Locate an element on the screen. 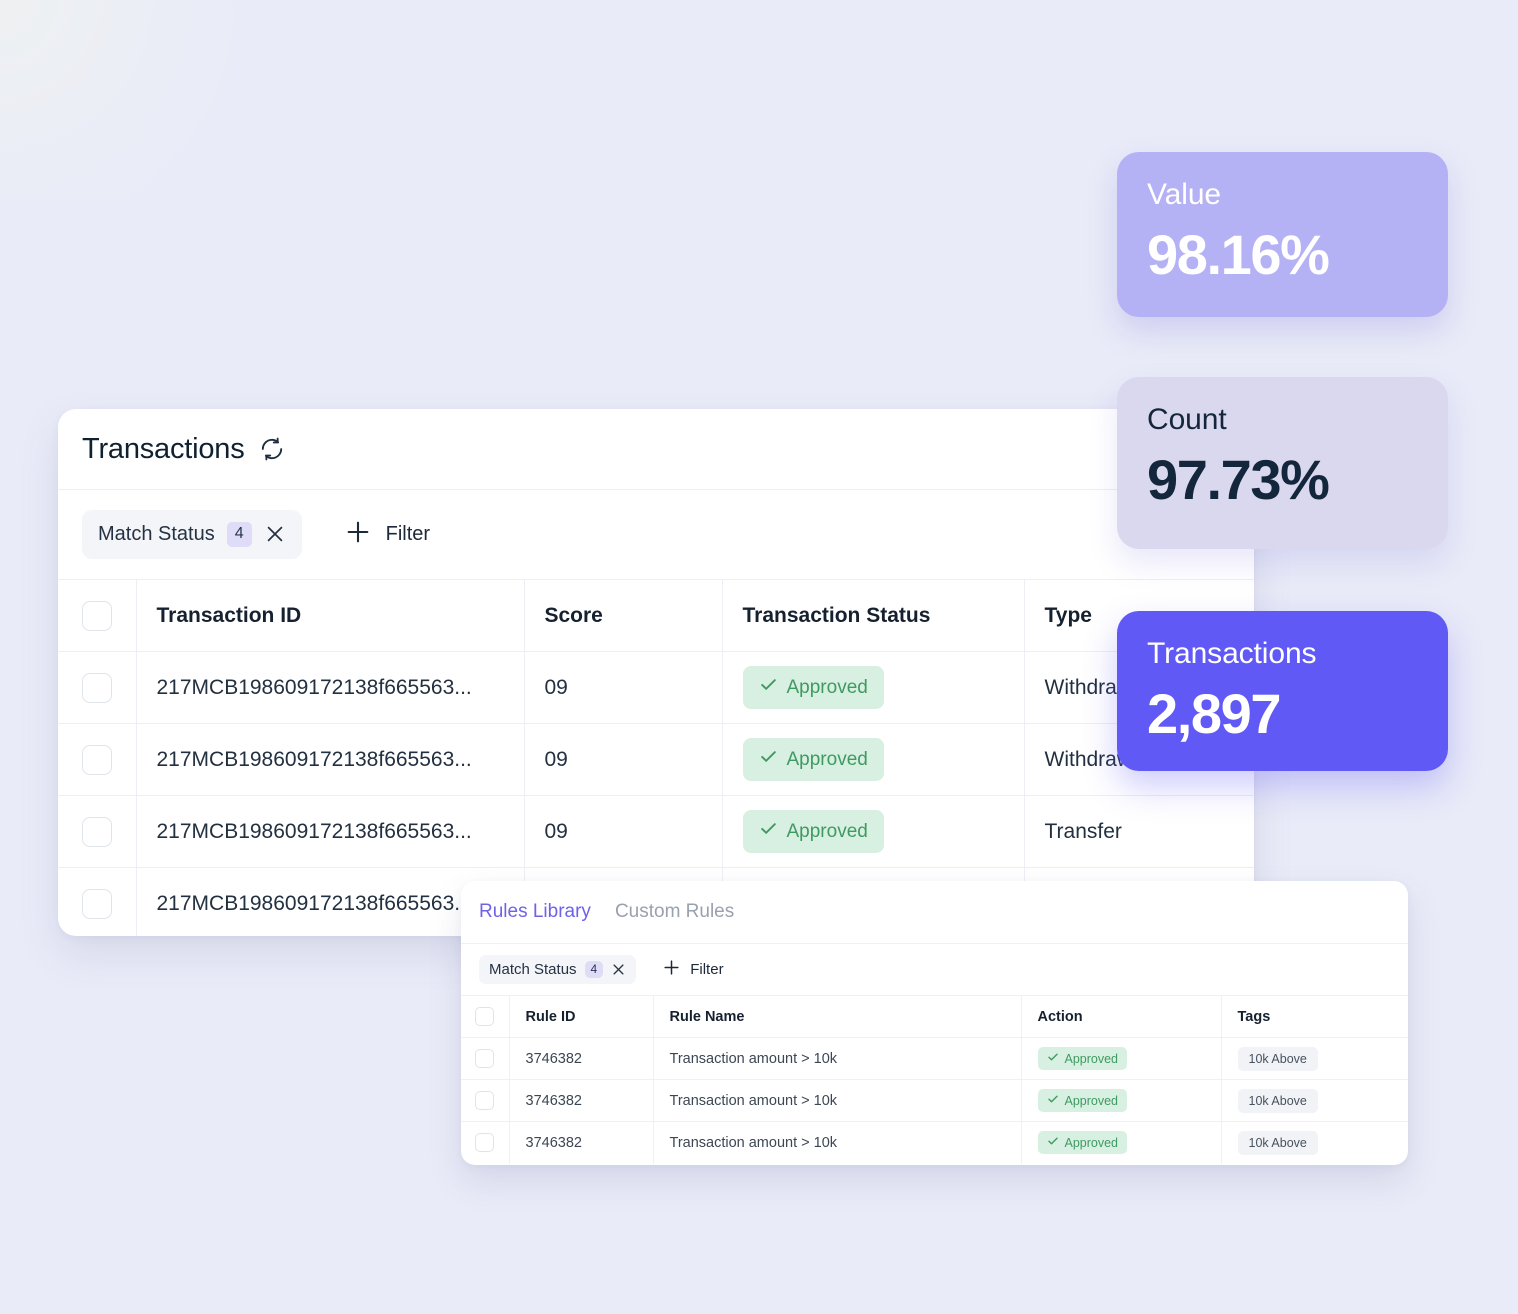 The width and height of the screenshot is (1518, 1314). filter-chip-count: 4 is located at coordinates (594, 969).